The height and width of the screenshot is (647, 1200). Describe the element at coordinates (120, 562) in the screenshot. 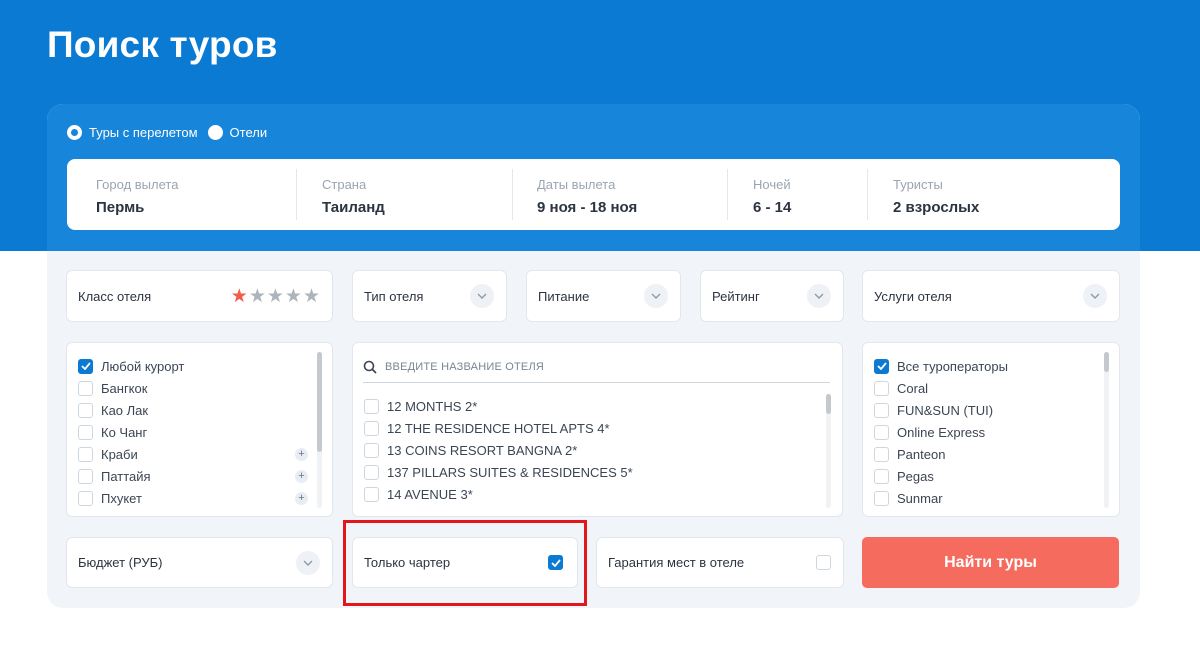

I see `budget-label: Бюджет (РУБ)` at that location.